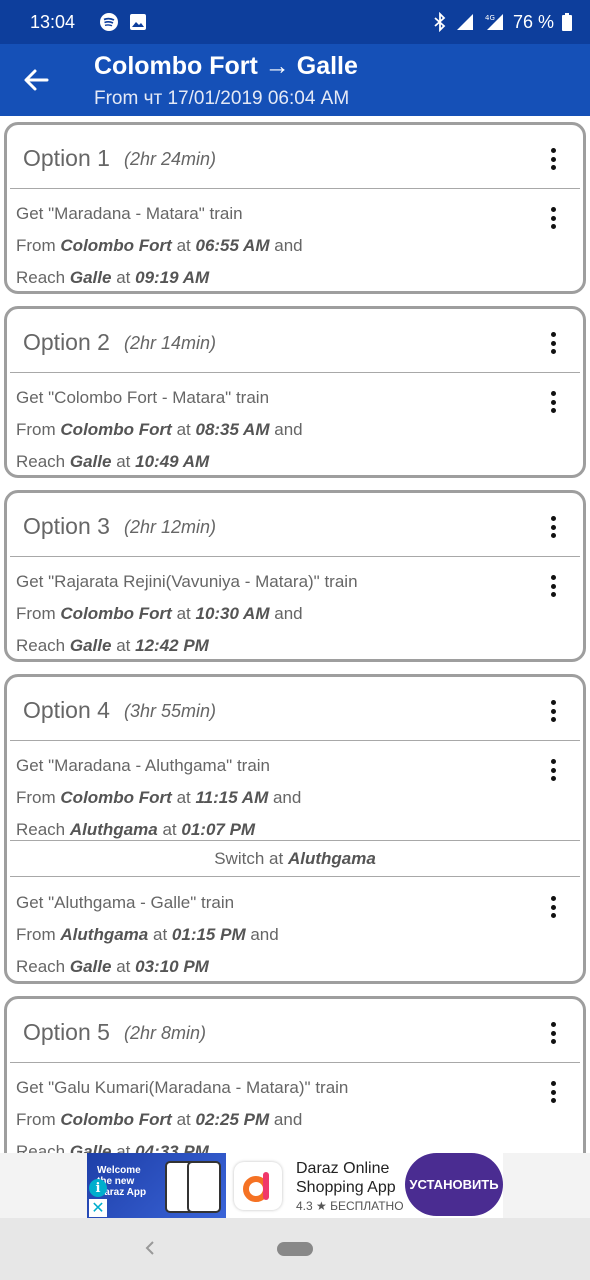 This screenshot has width=590, height=1280. Describe the element at coordinates (295, 156) in the screenshot. I see `option-header: Option 1 (2hr 24min)` at that location.